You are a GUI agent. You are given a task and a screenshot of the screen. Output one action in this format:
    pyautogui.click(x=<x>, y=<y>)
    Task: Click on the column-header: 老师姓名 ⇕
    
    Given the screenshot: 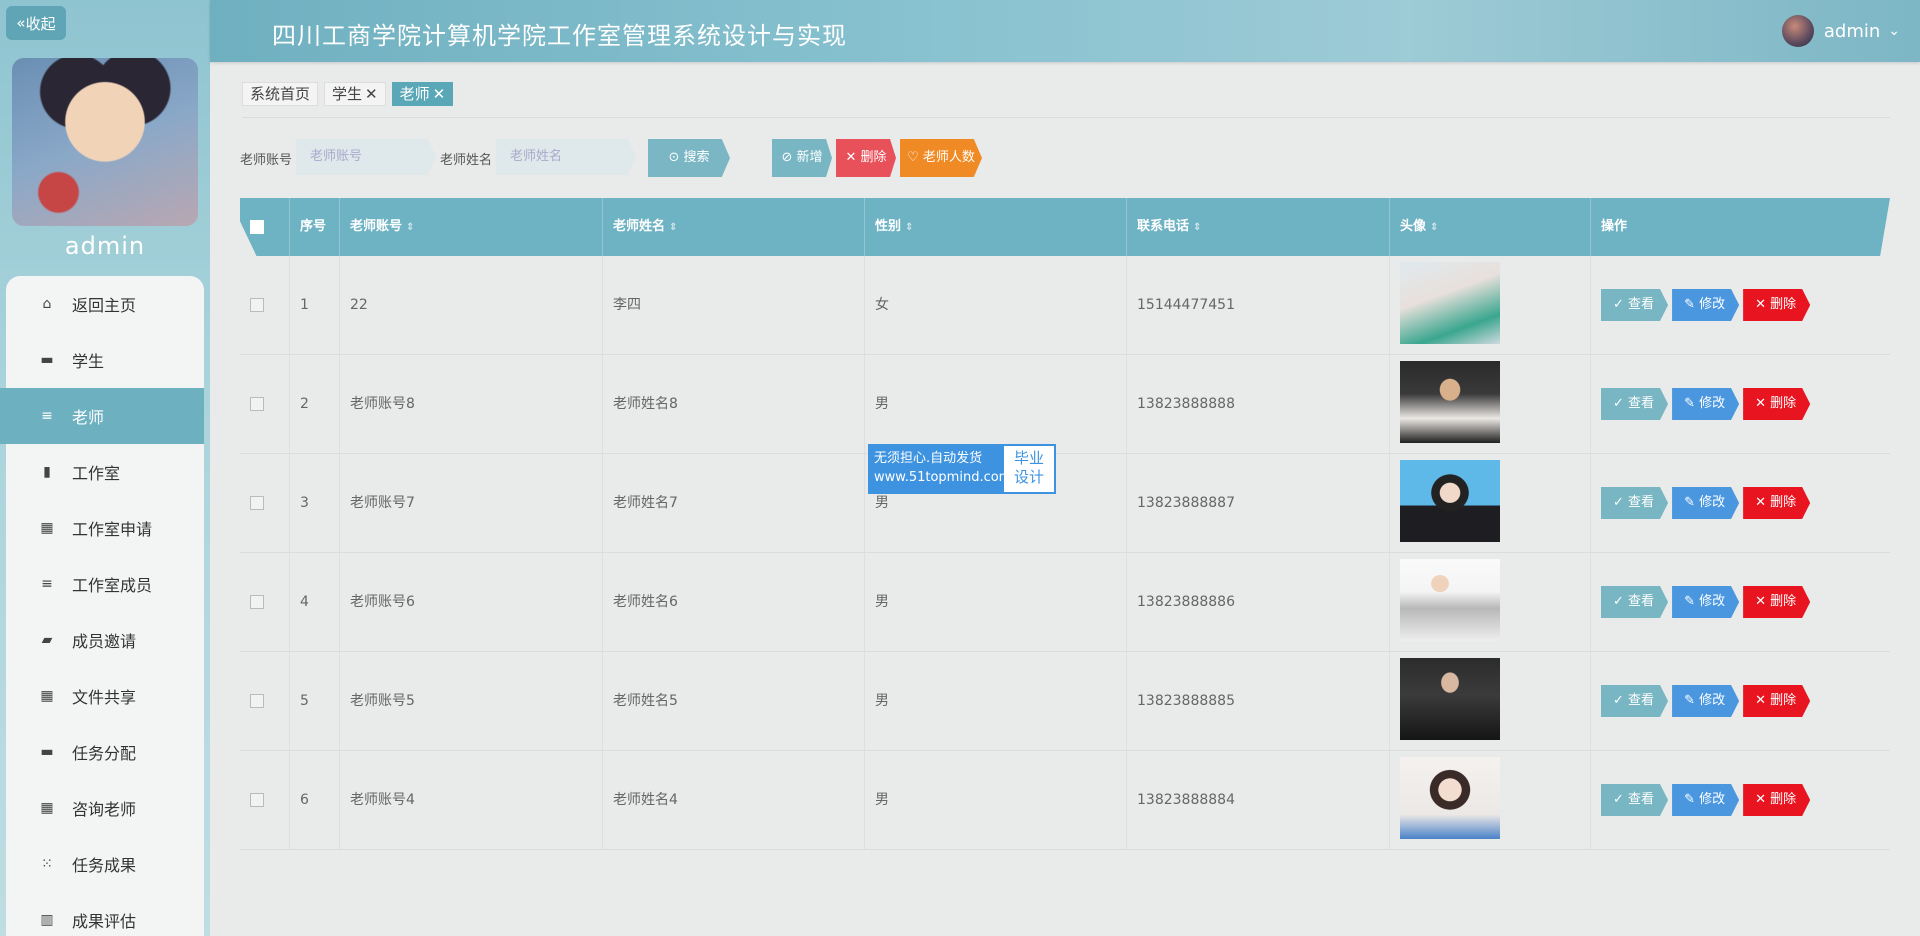 What is the action you would take?
    pyautogui.click(x=734, y=227)
    